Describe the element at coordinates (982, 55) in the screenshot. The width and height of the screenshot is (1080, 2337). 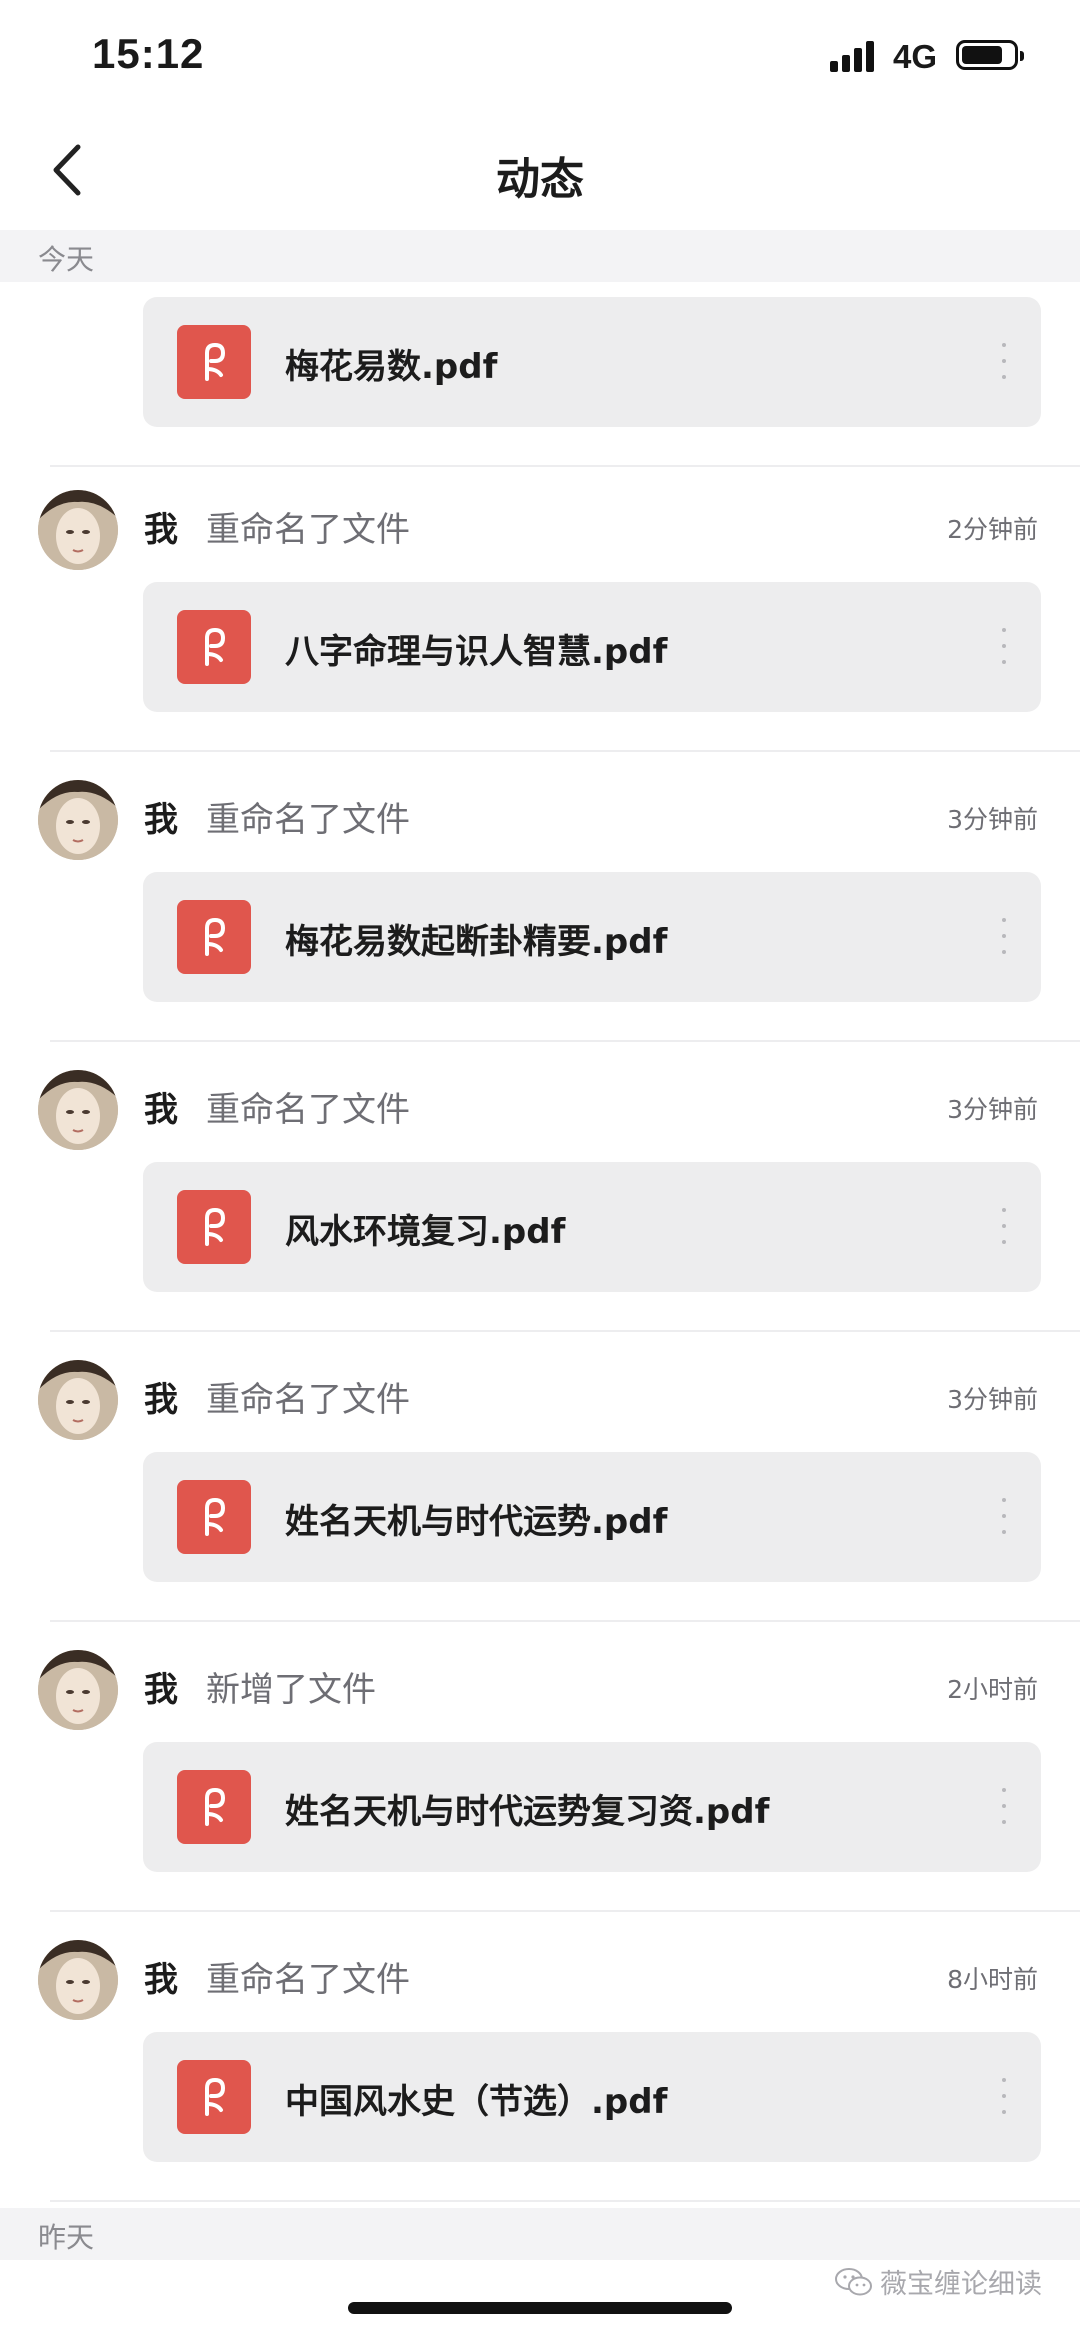
I see `battery-level` at that location.